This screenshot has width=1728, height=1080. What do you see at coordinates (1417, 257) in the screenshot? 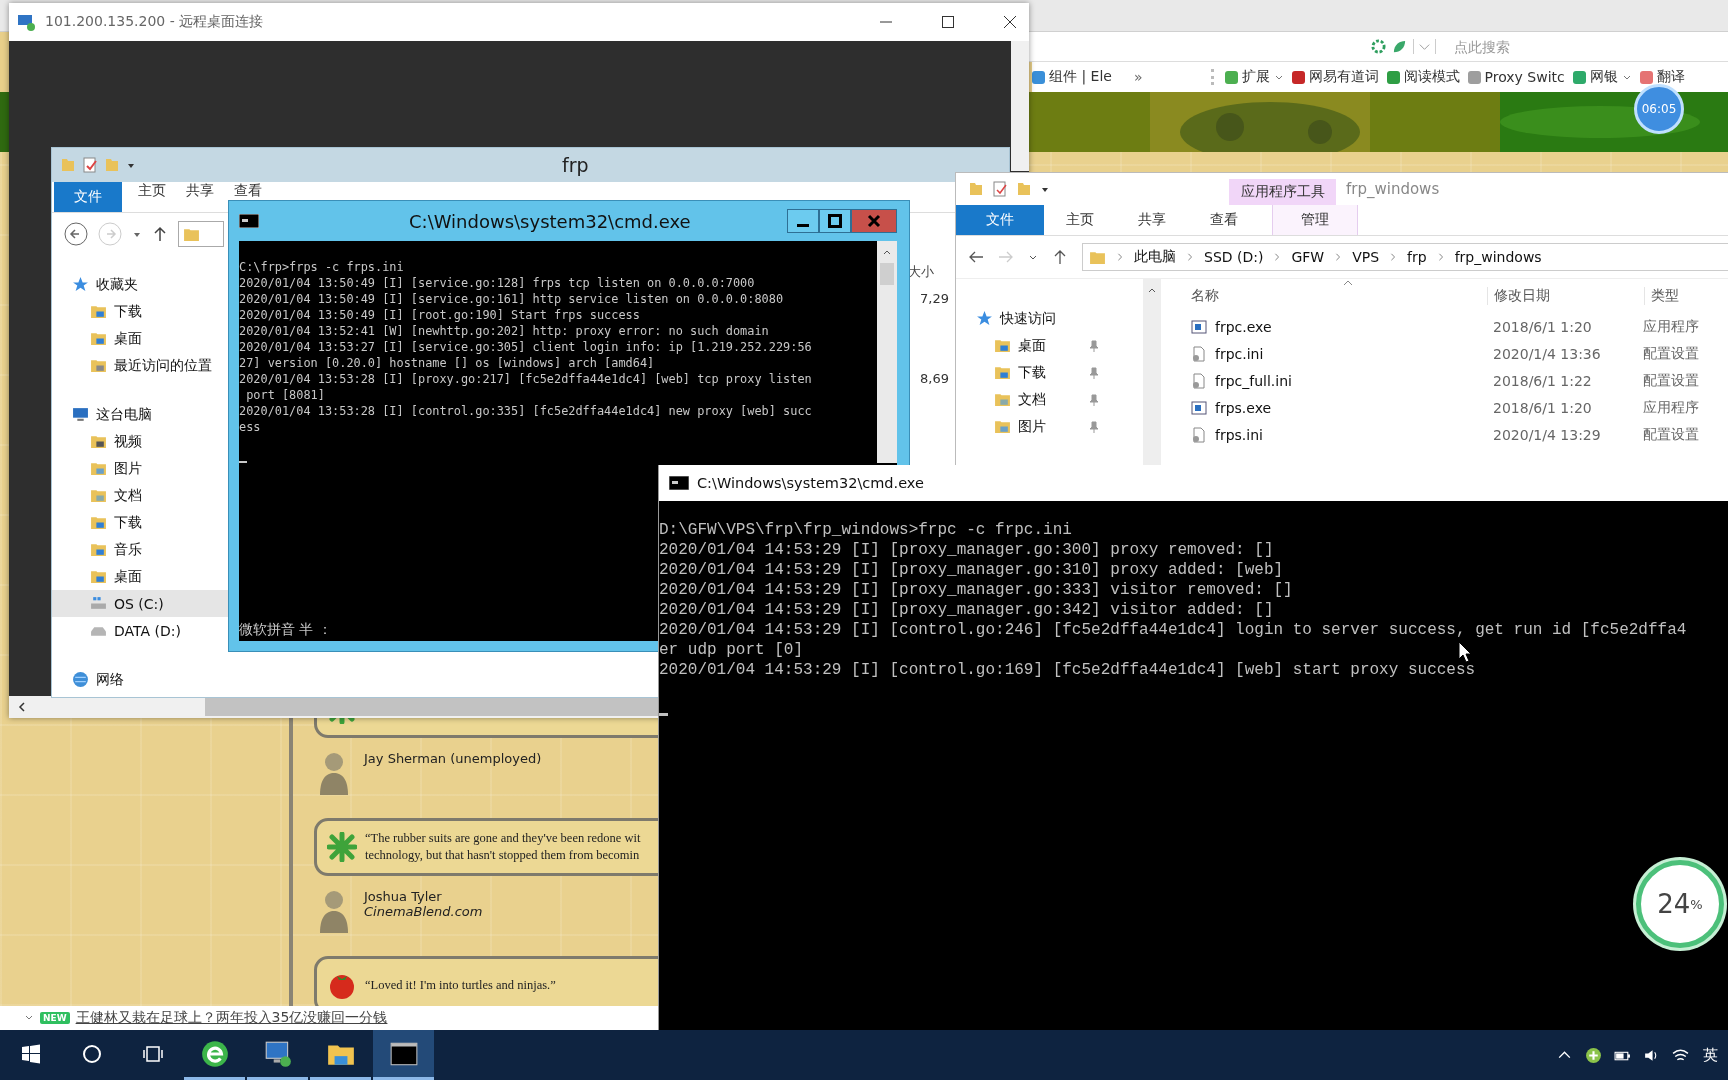
I see `breadcrumb: frp` at bounding box center [1417, 257].